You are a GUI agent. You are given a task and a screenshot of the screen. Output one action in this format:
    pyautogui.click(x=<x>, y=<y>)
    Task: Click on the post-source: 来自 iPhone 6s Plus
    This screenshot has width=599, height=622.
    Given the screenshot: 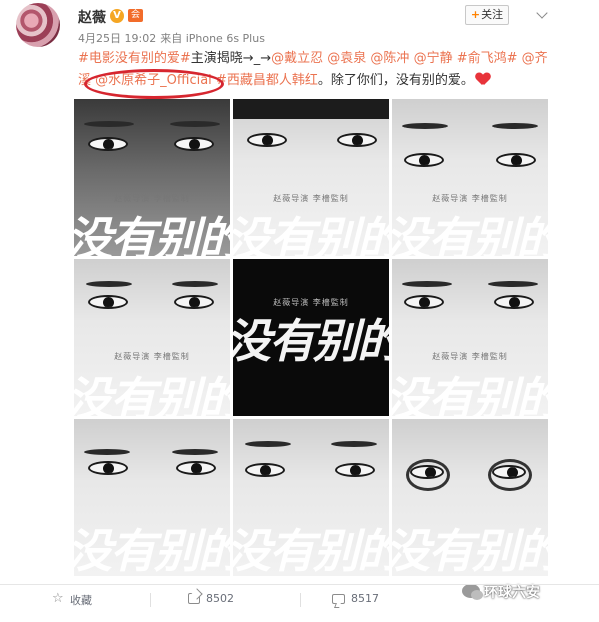 What is the action you would take?
    pyautogui.click(x=212, y=38)
    